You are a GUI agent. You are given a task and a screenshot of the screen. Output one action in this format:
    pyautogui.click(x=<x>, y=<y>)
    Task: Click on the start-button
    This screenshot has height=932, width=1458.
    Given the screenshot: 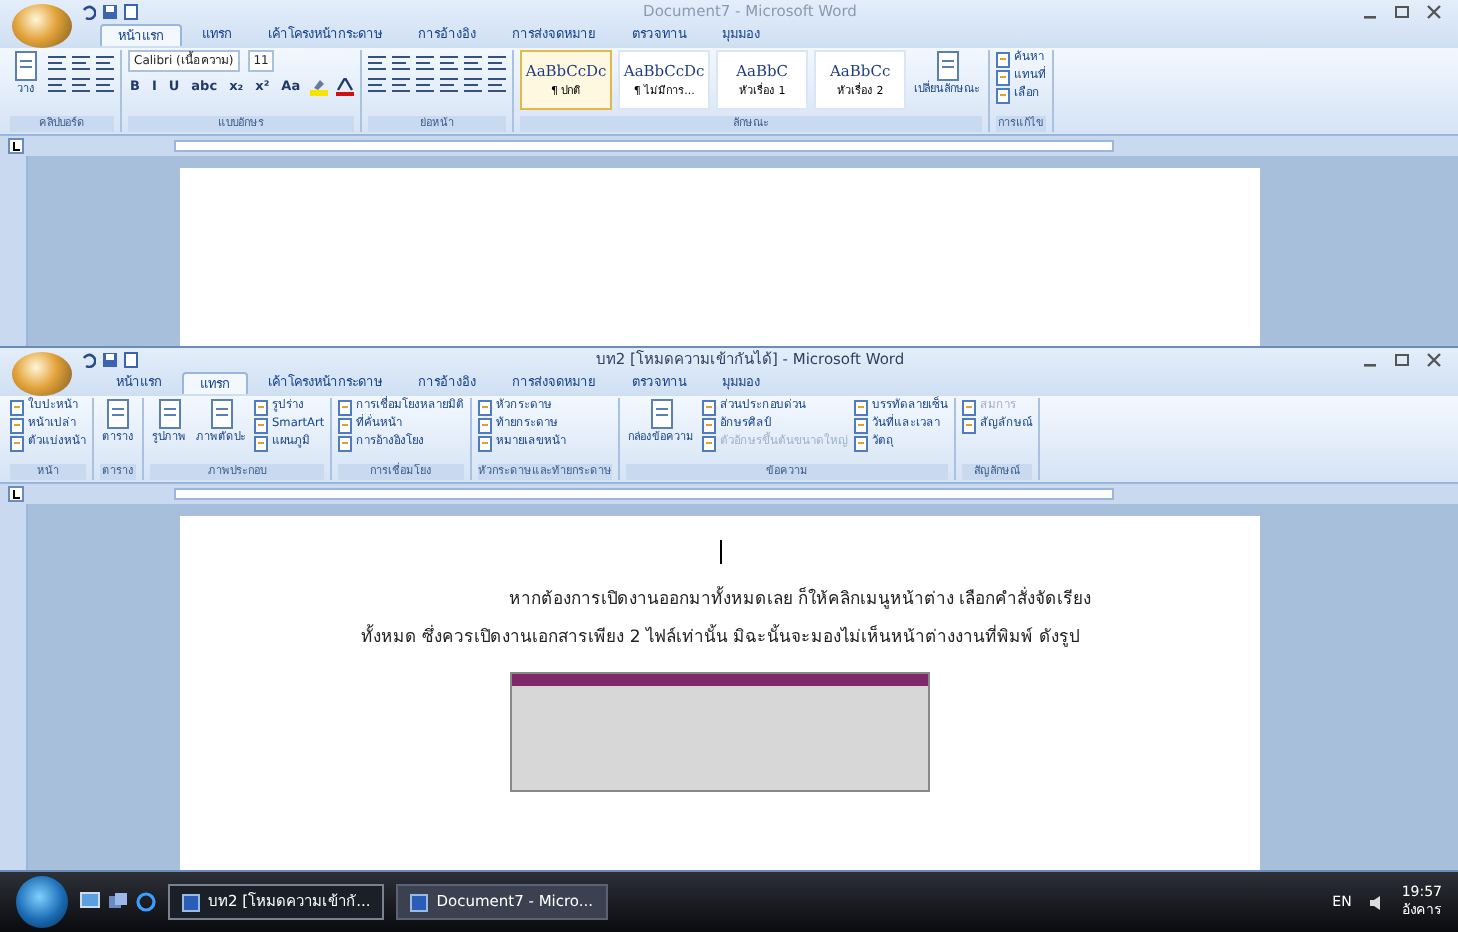 What is the action you would take?
    pyautogui.click(x=42, y=902)
    